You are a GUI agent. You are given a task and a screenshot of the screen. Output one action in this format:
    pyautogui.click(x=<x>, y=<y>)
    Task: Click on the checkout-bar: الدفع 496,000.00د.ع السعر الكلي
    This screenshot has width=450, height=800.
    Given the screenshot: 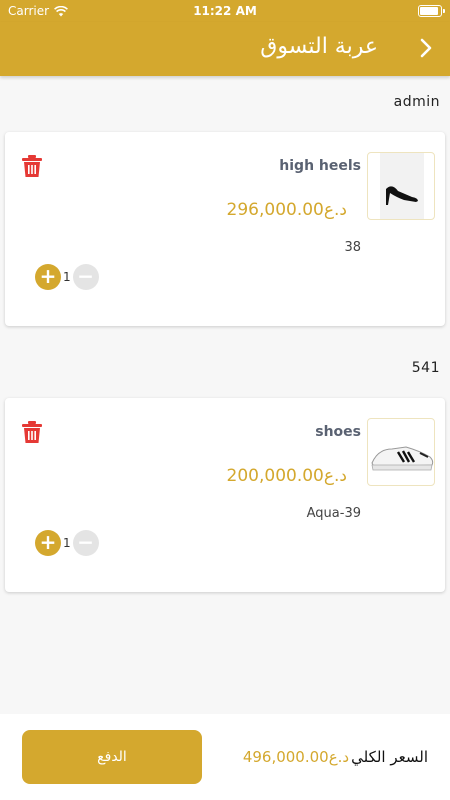 What is the action you would take?
    pyautogui.click(x=225, y=757)
    